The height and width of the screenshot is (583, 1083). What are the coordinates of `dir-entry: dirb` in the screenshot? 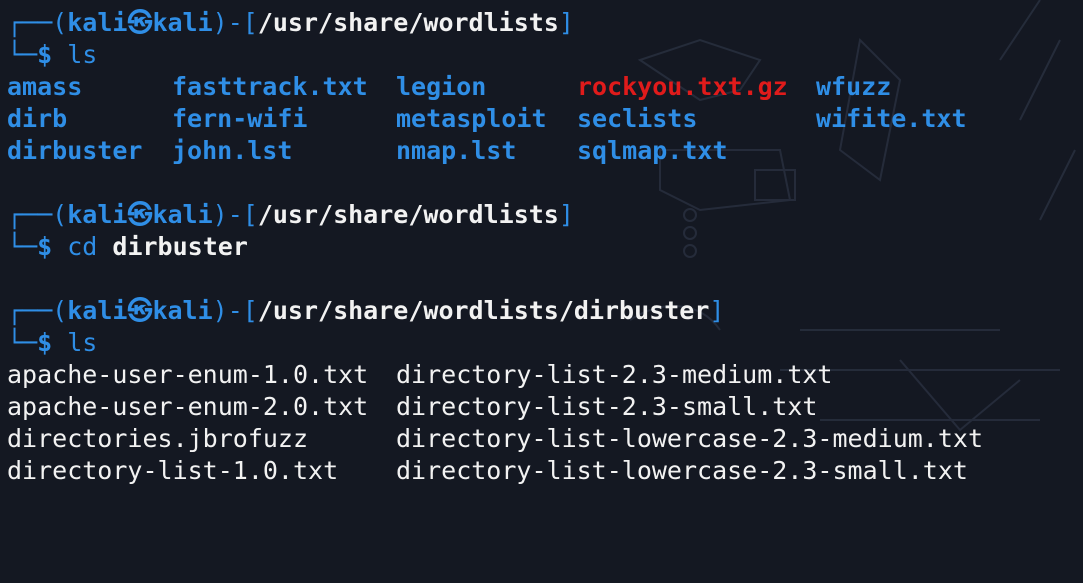 It's located at (37, 118).